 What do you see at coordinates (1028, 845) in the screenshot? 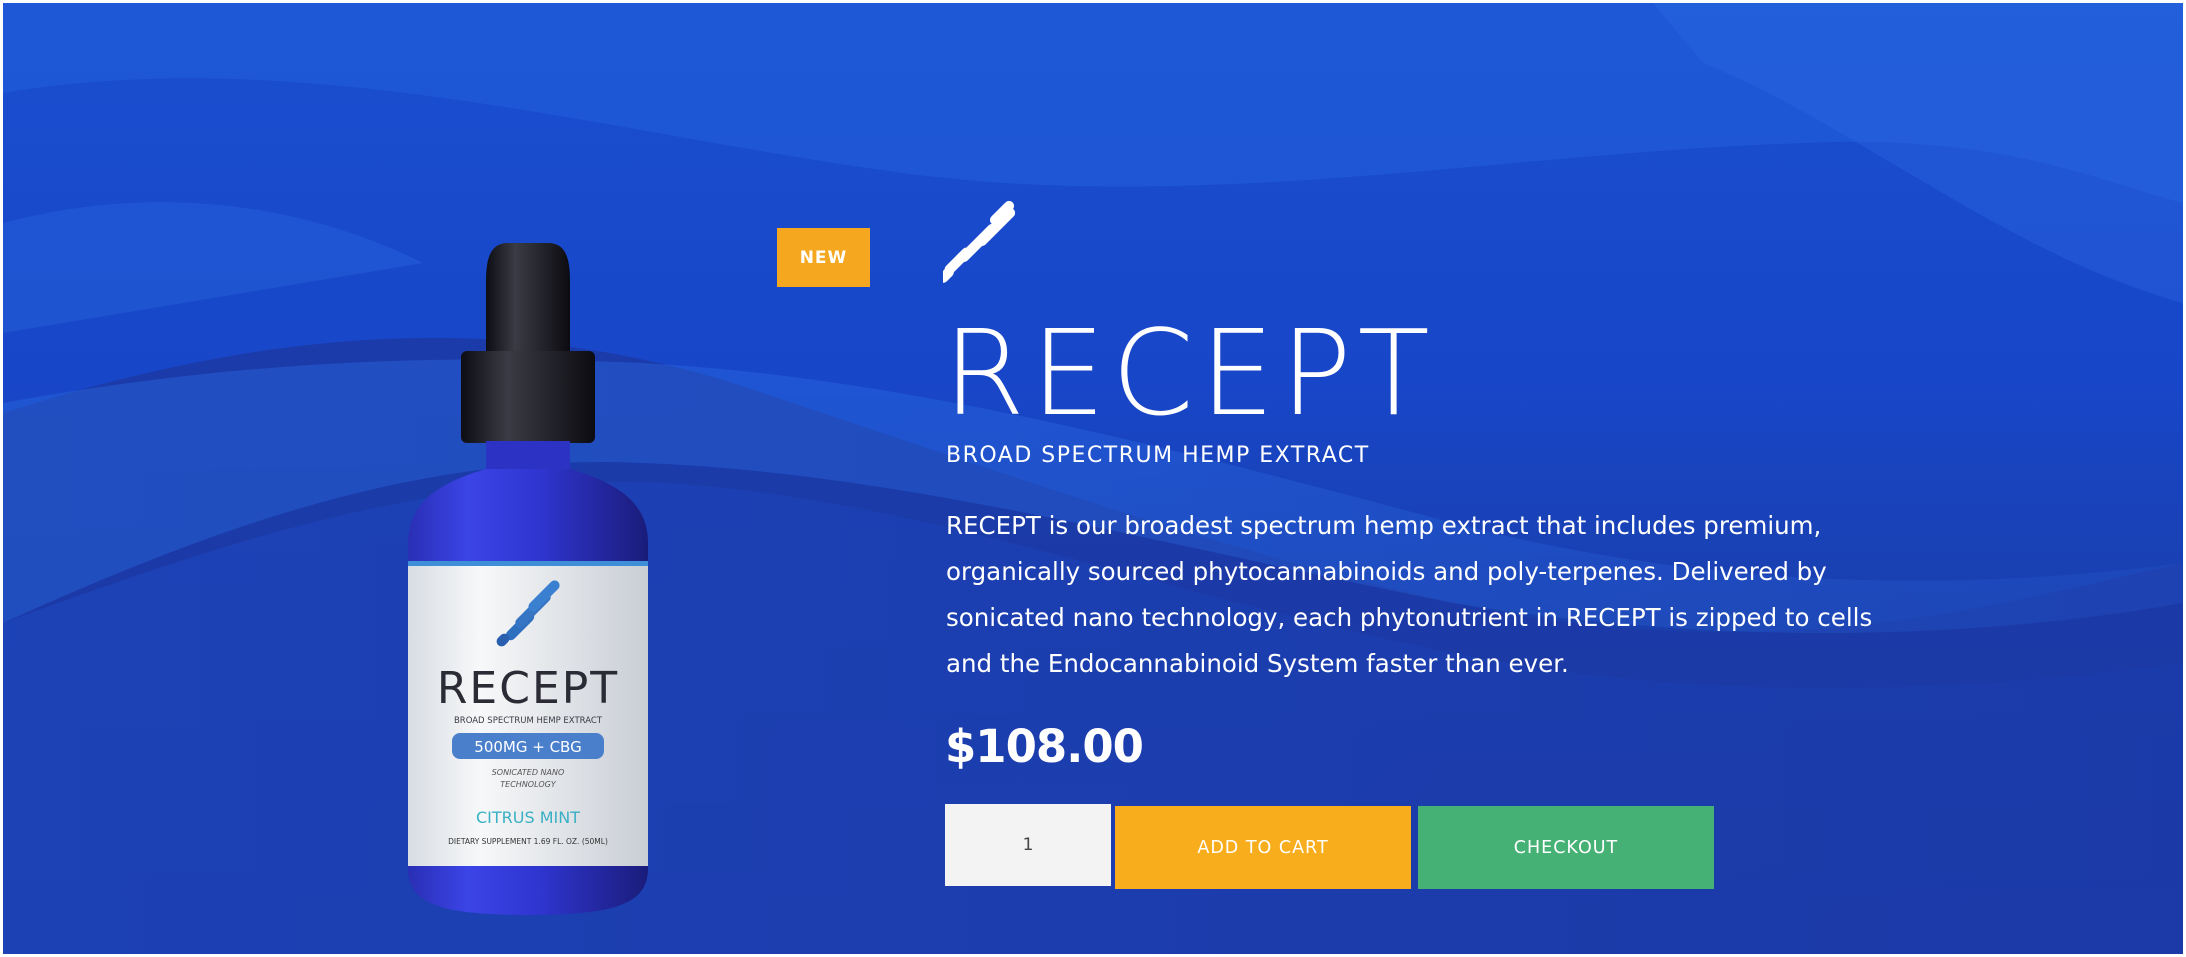
I see `quantity-input` at bounding box center [1028, 845].